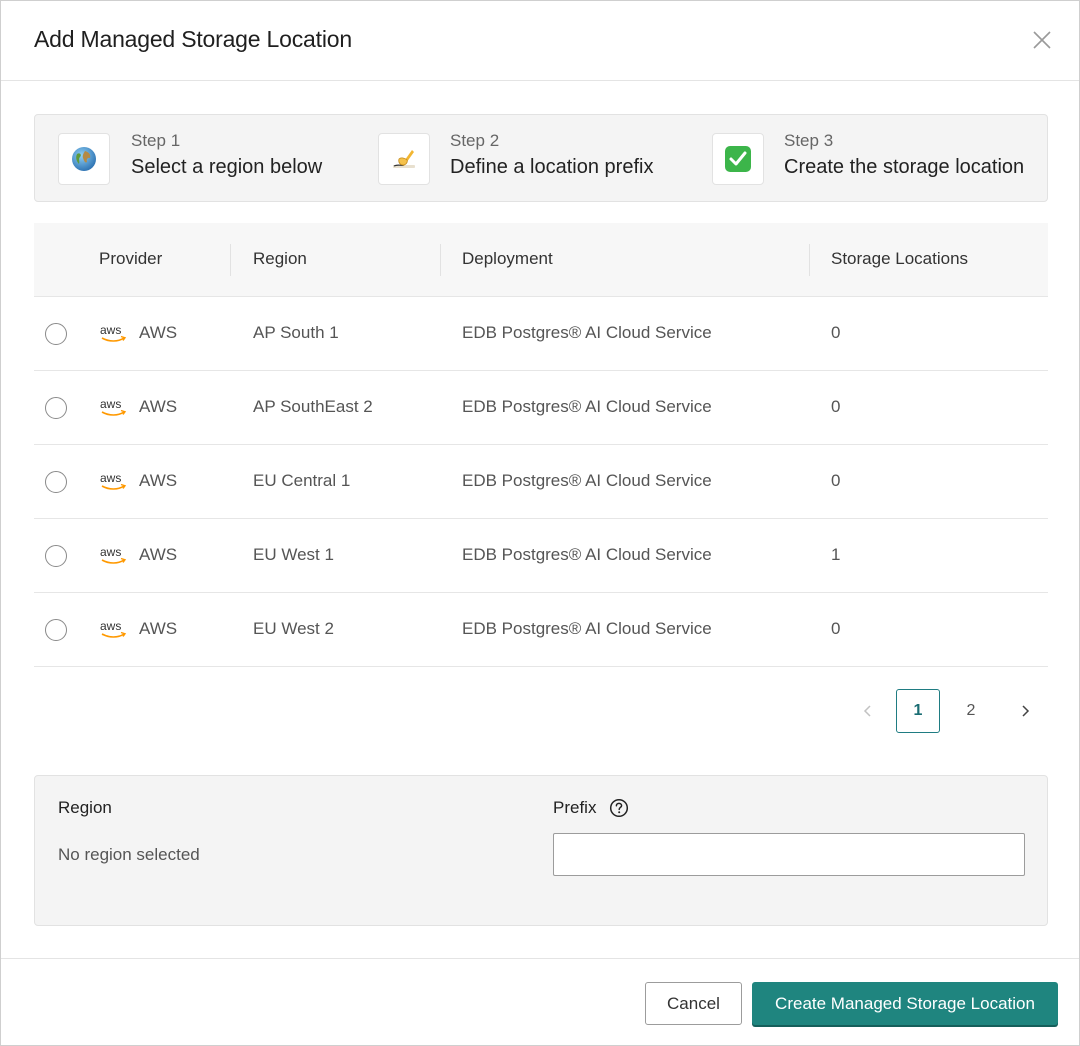  I want to click on next-page-button, so click(1025, 711).